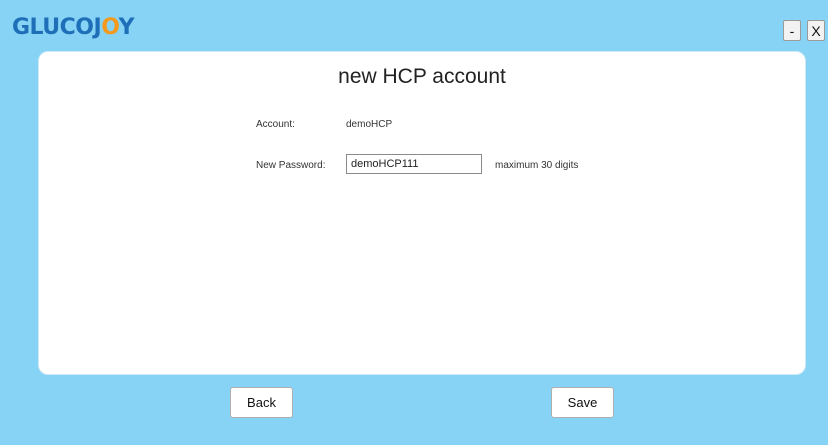  I want to click on page-title: new HCP account, so click(422, 76).